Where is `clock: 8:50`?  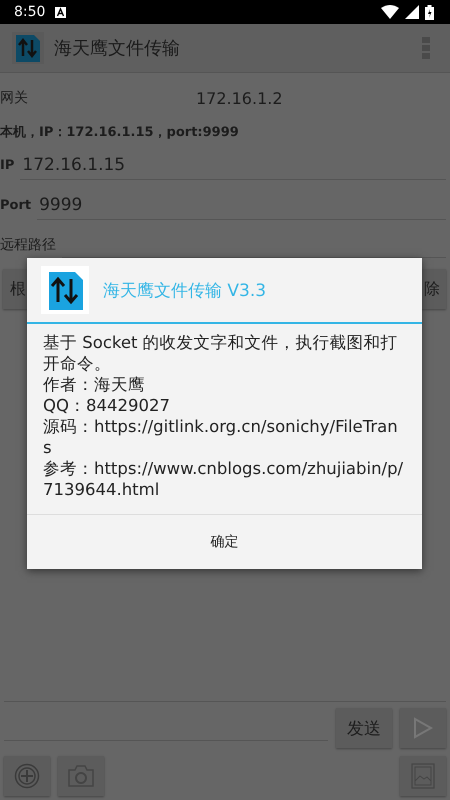 clock: 8:50 is located at coordinates (30, 12).